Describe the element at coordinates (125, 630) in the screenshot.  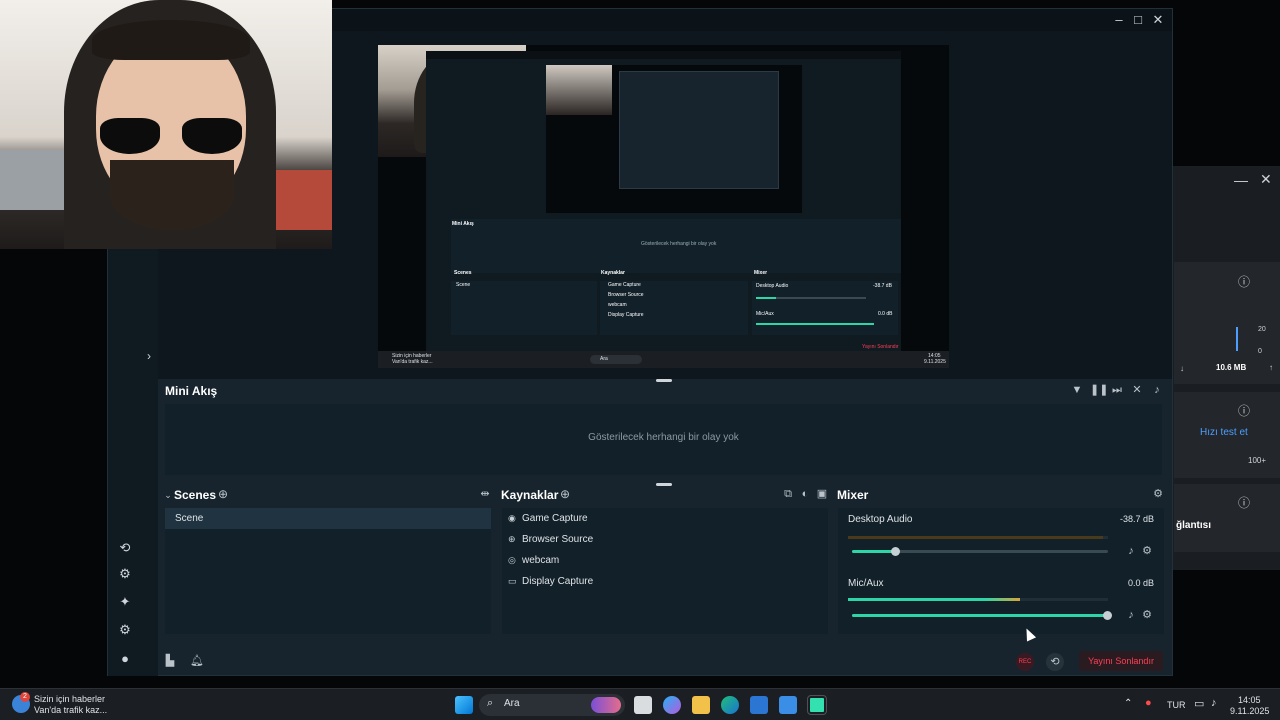
I see `settings-icon: ⚙` at that location.